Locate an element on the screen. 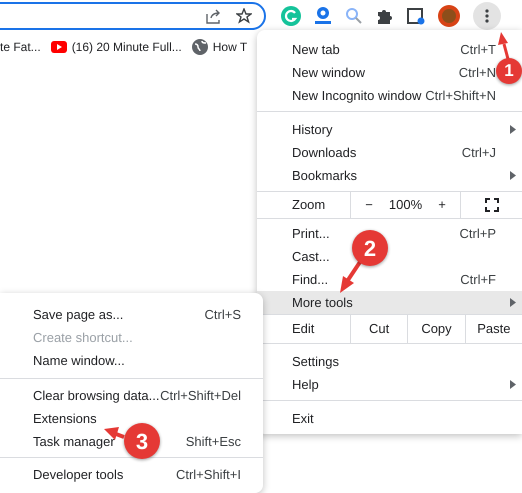  shortcut-label: Ctrl+T is located at coordinates (478, 49).